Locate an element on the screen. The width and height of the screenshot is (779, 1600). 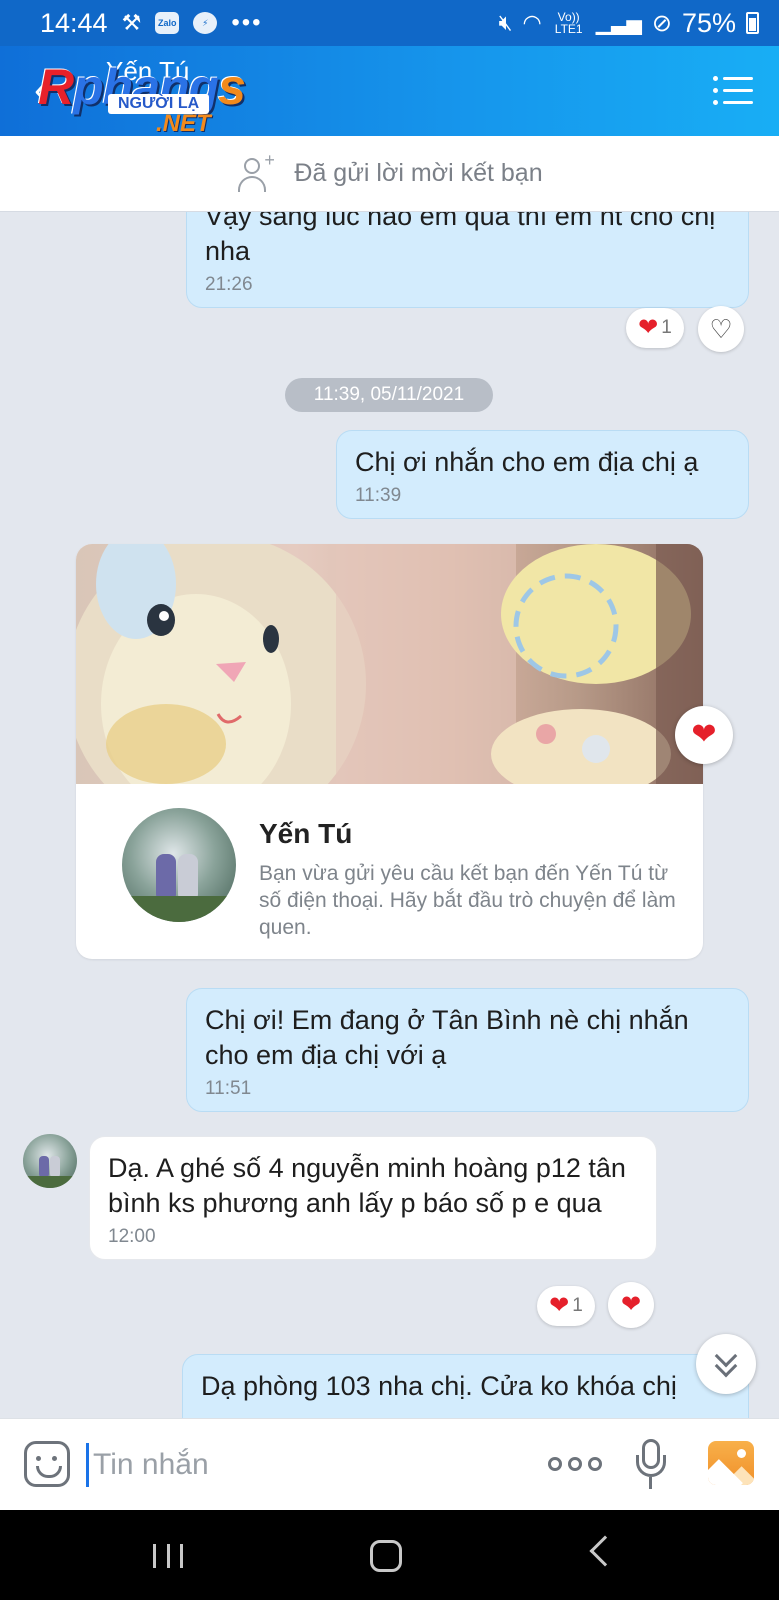
message-bubble: Chị ơi nhắn cho em địa chị ạ 11:39 is located at coordinates (542, 474).